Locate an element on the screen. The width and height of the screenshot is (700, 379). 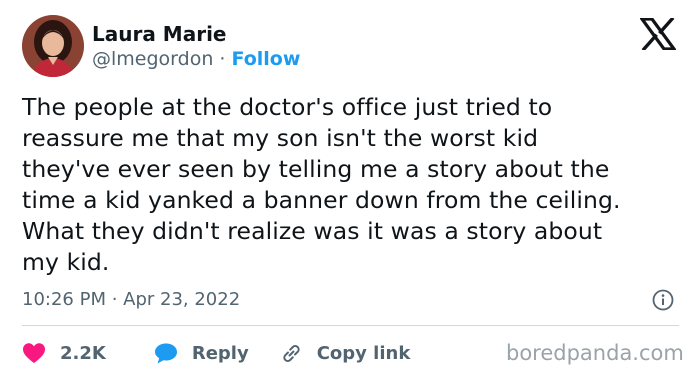
watermark: boredpanda.com is located at coordinates (595, 353).